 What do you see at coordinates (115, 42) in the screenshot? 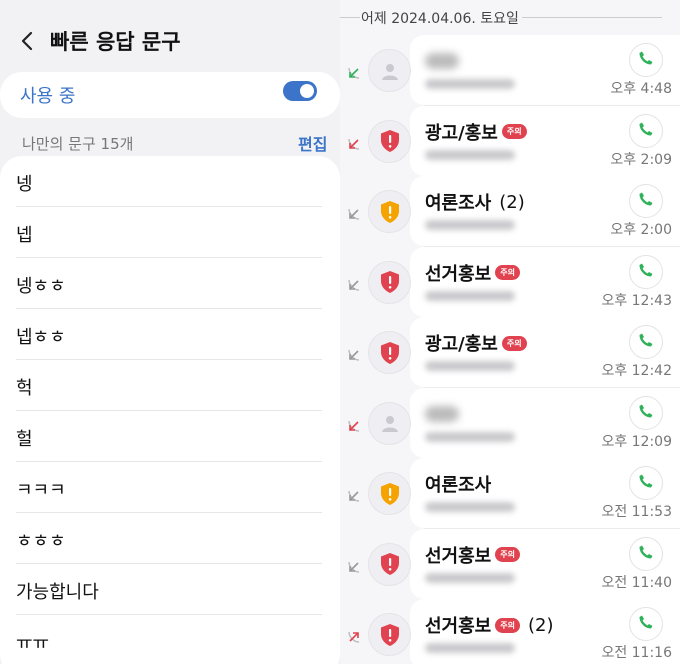
I see `page-title: 빠른 응답 문구` at bounding box center [115, 42].